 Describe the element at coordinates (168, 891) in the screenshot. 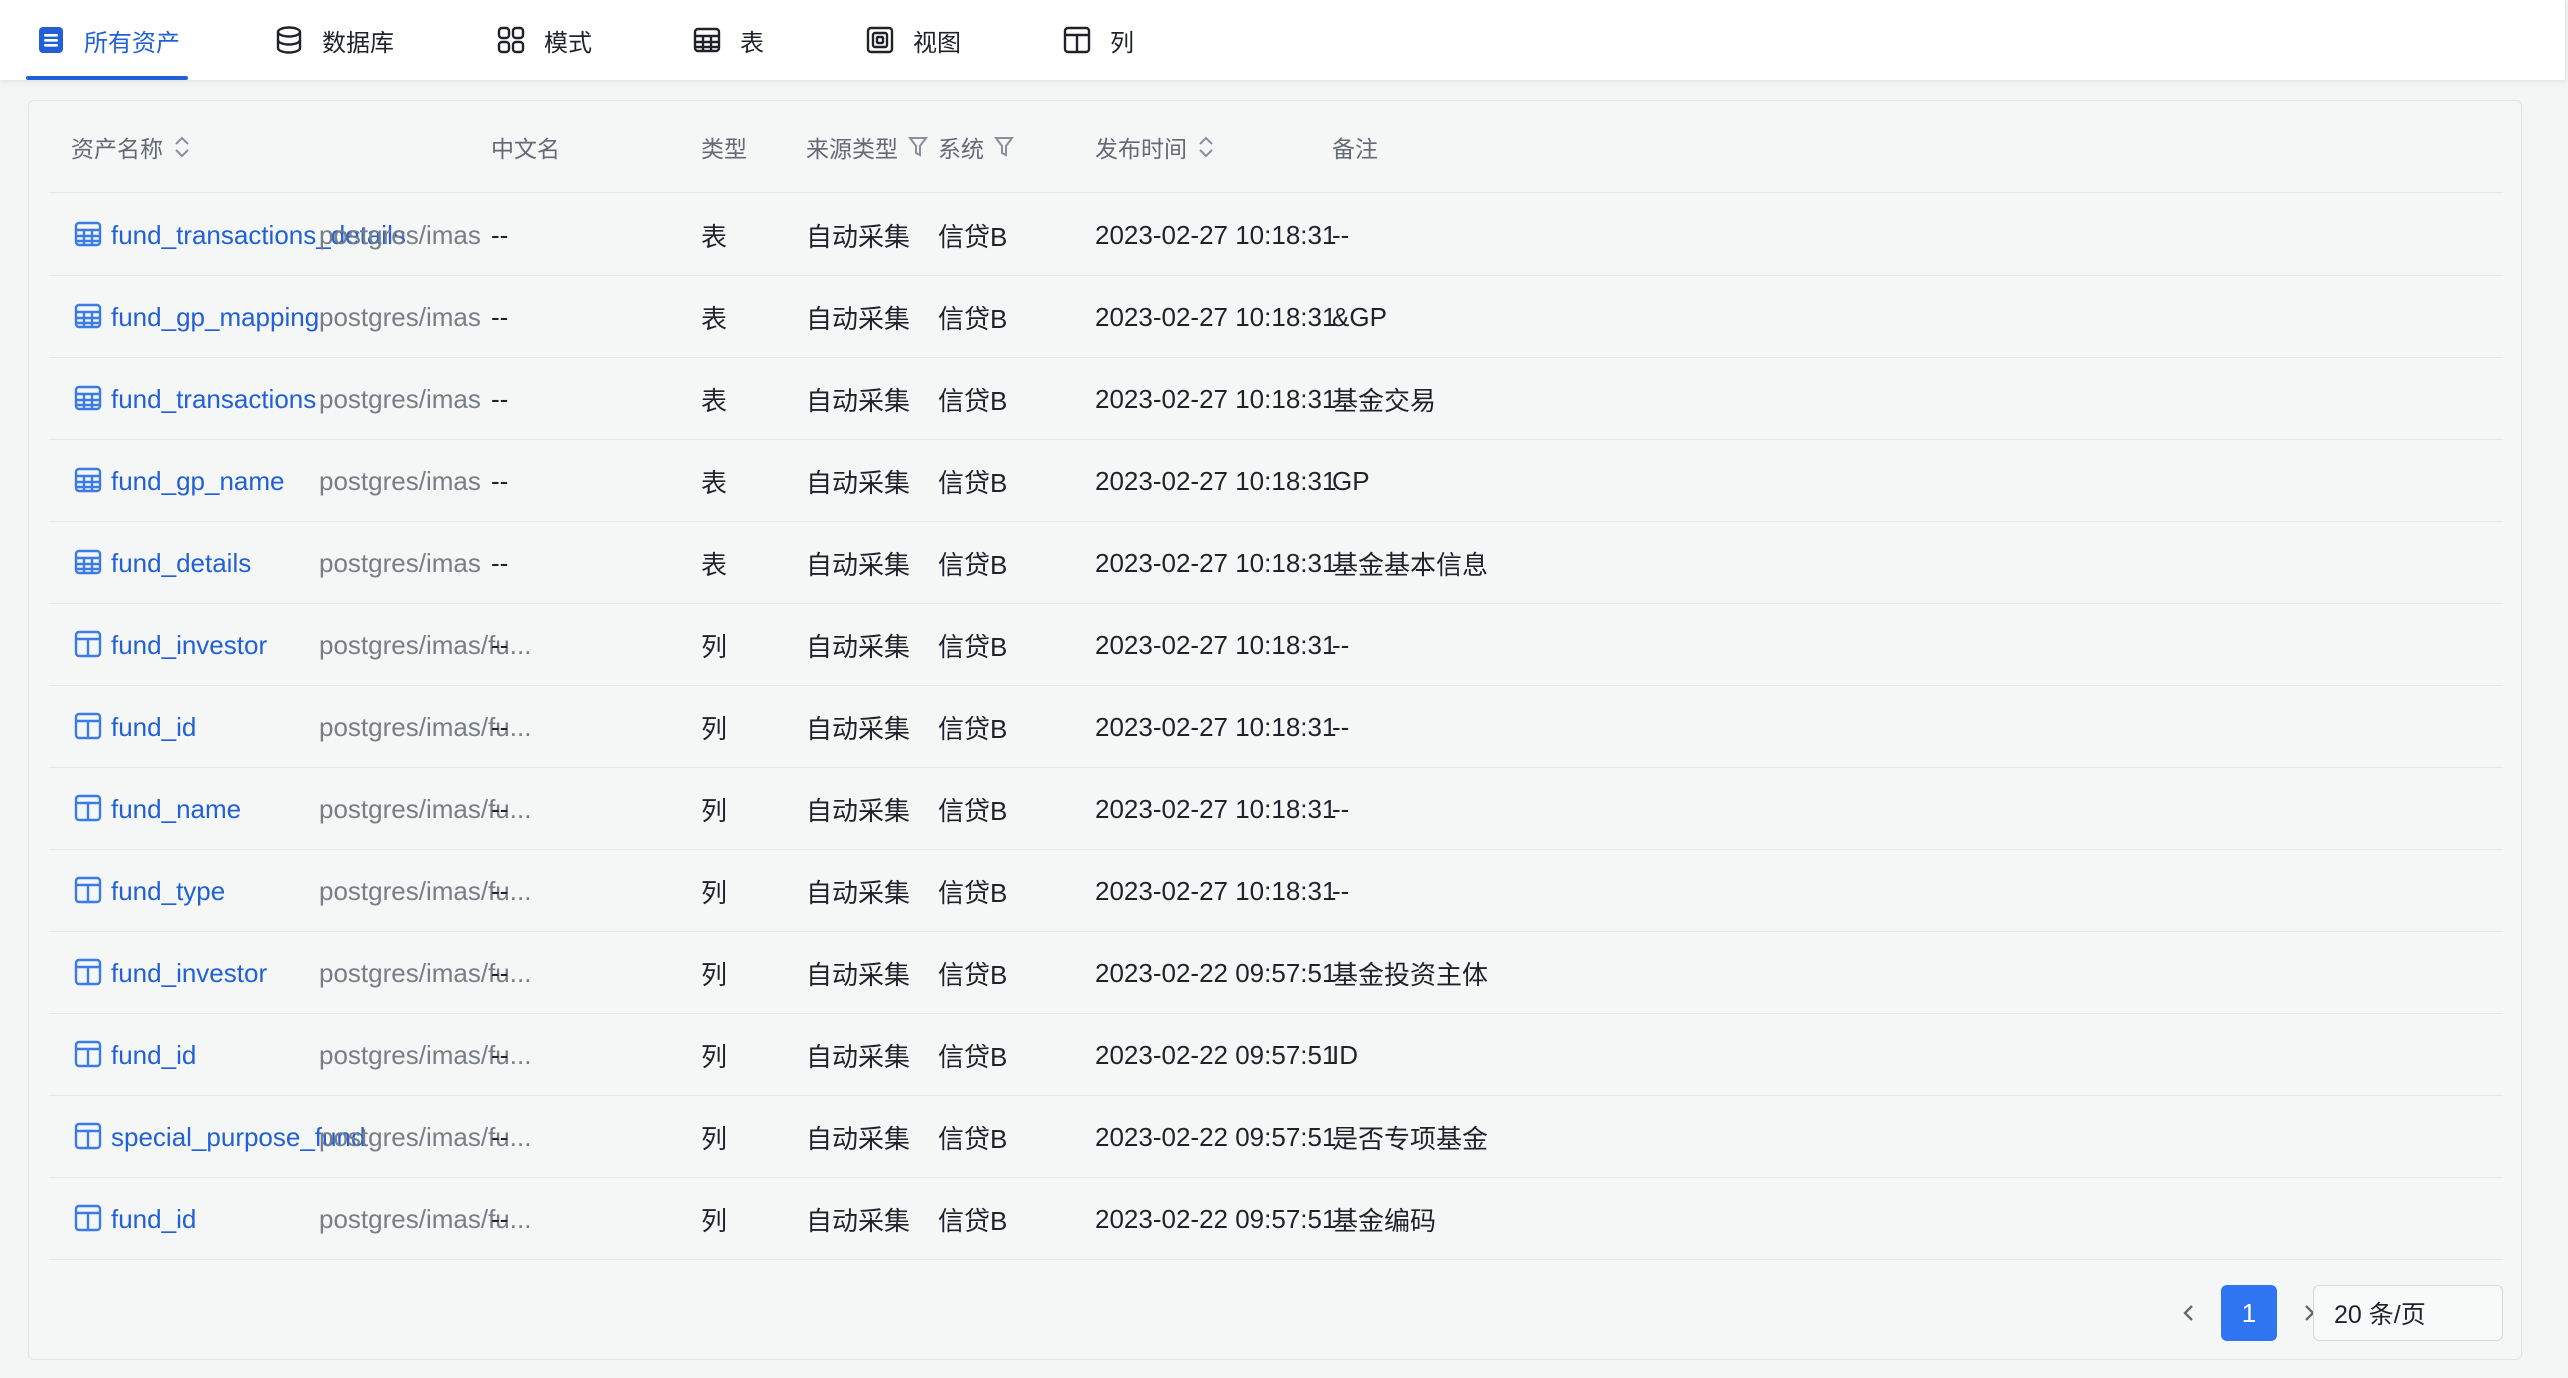

I see `asset-name-link: fund_type` at that location.